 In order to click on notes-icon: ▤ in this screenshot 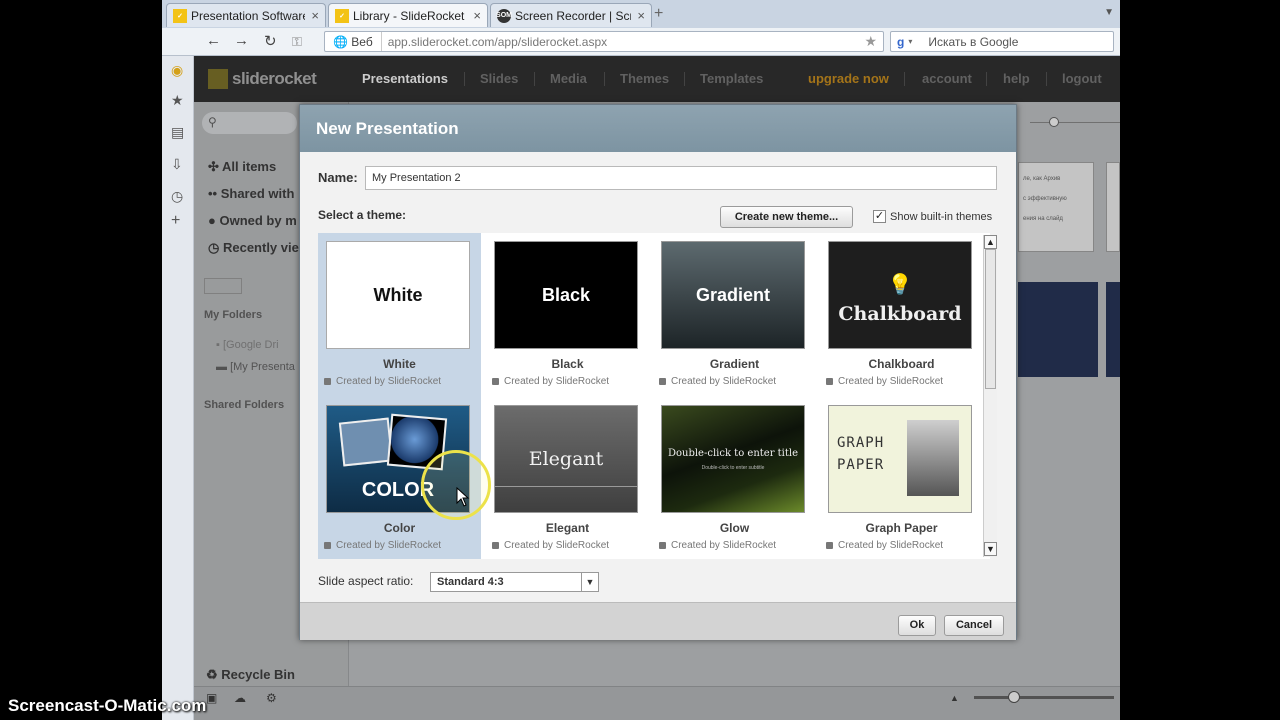, I will do `click(177, 132)`.